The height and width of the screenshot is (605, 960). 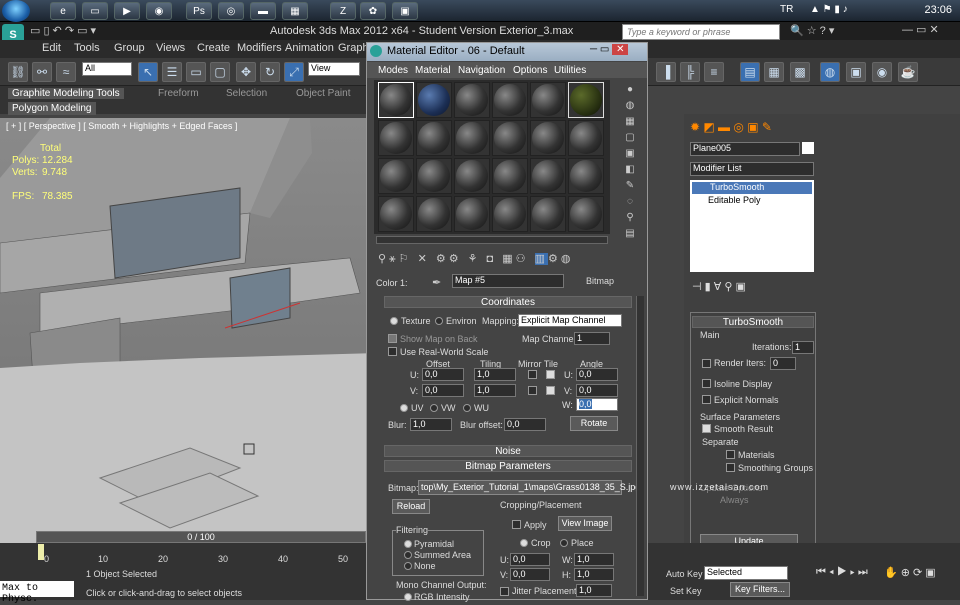 I want to click on material-toolbar-icons: ⚲⚹⚐ ✕ ⚙⚙ ⚘ ◘ ▦⚇ ▥⚙◍, so click(x=475, y=259).